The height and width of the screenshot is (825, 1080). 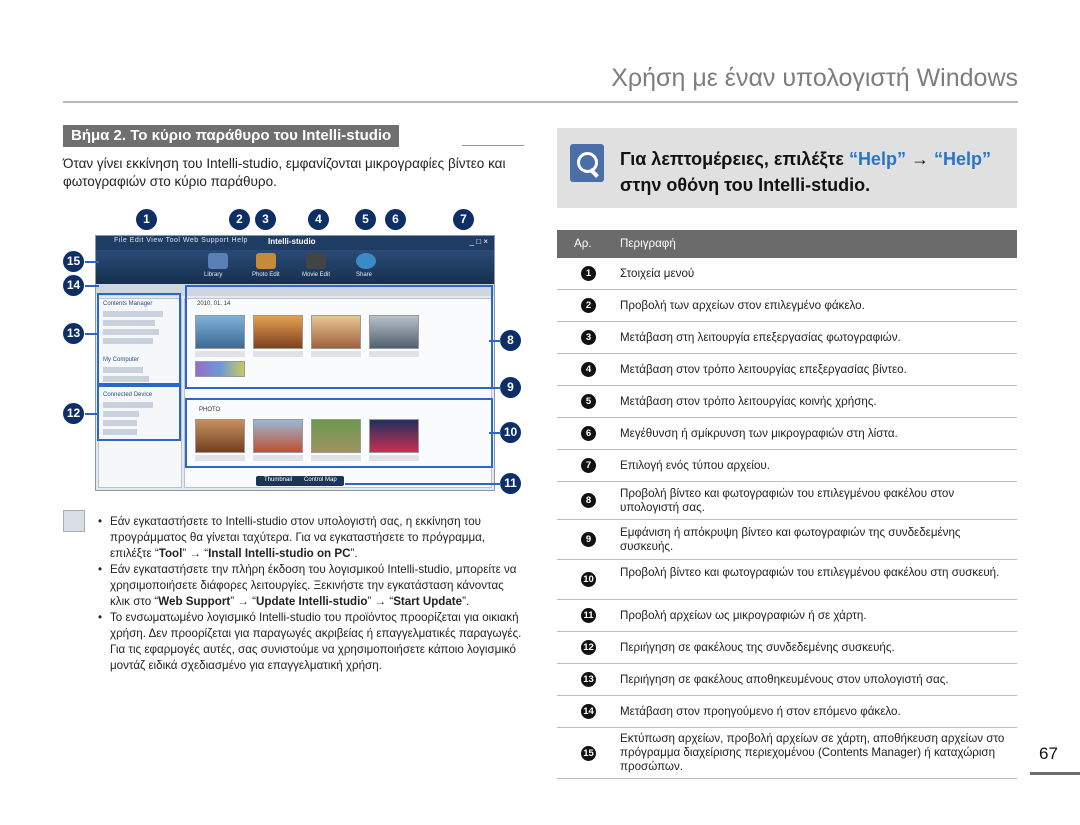 I want to click on row-number: 4, so click(x=588, y=369).